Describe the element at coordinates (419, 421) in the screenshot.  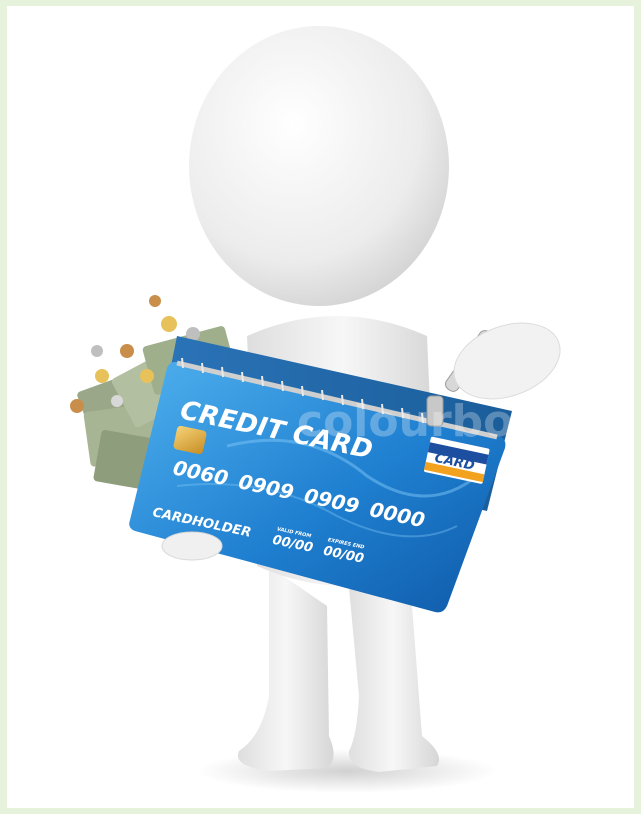
I see `watermark-text: colourbox` at that location.